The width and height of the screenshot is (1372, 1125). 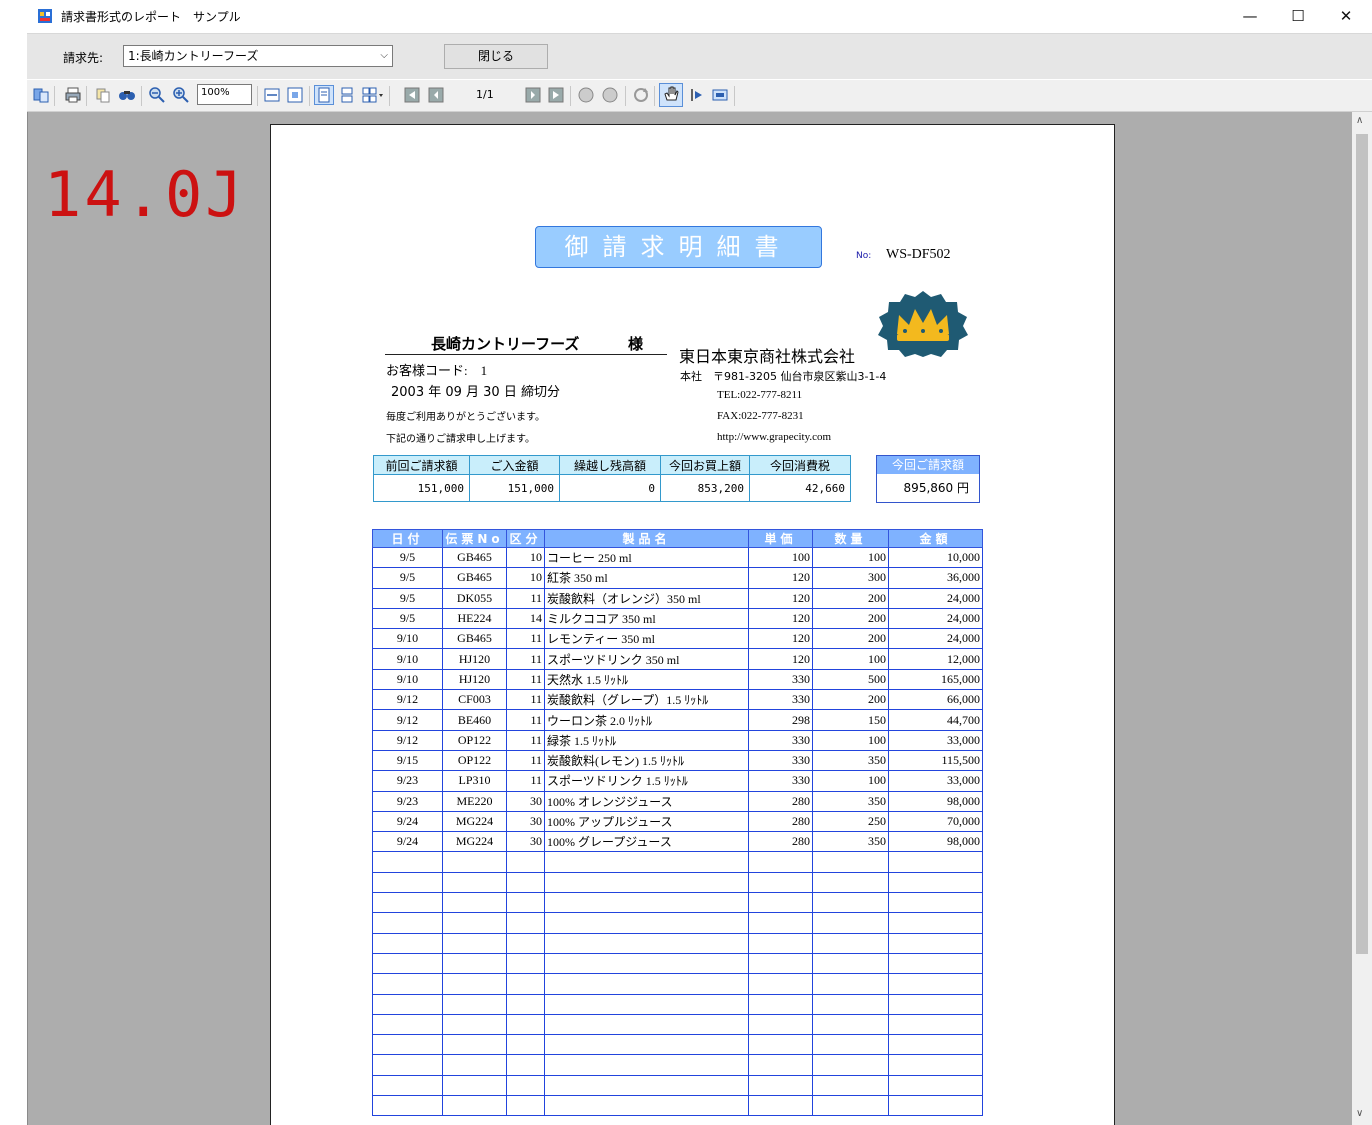 I want to click on print-icon, so click(x=73, y=95).